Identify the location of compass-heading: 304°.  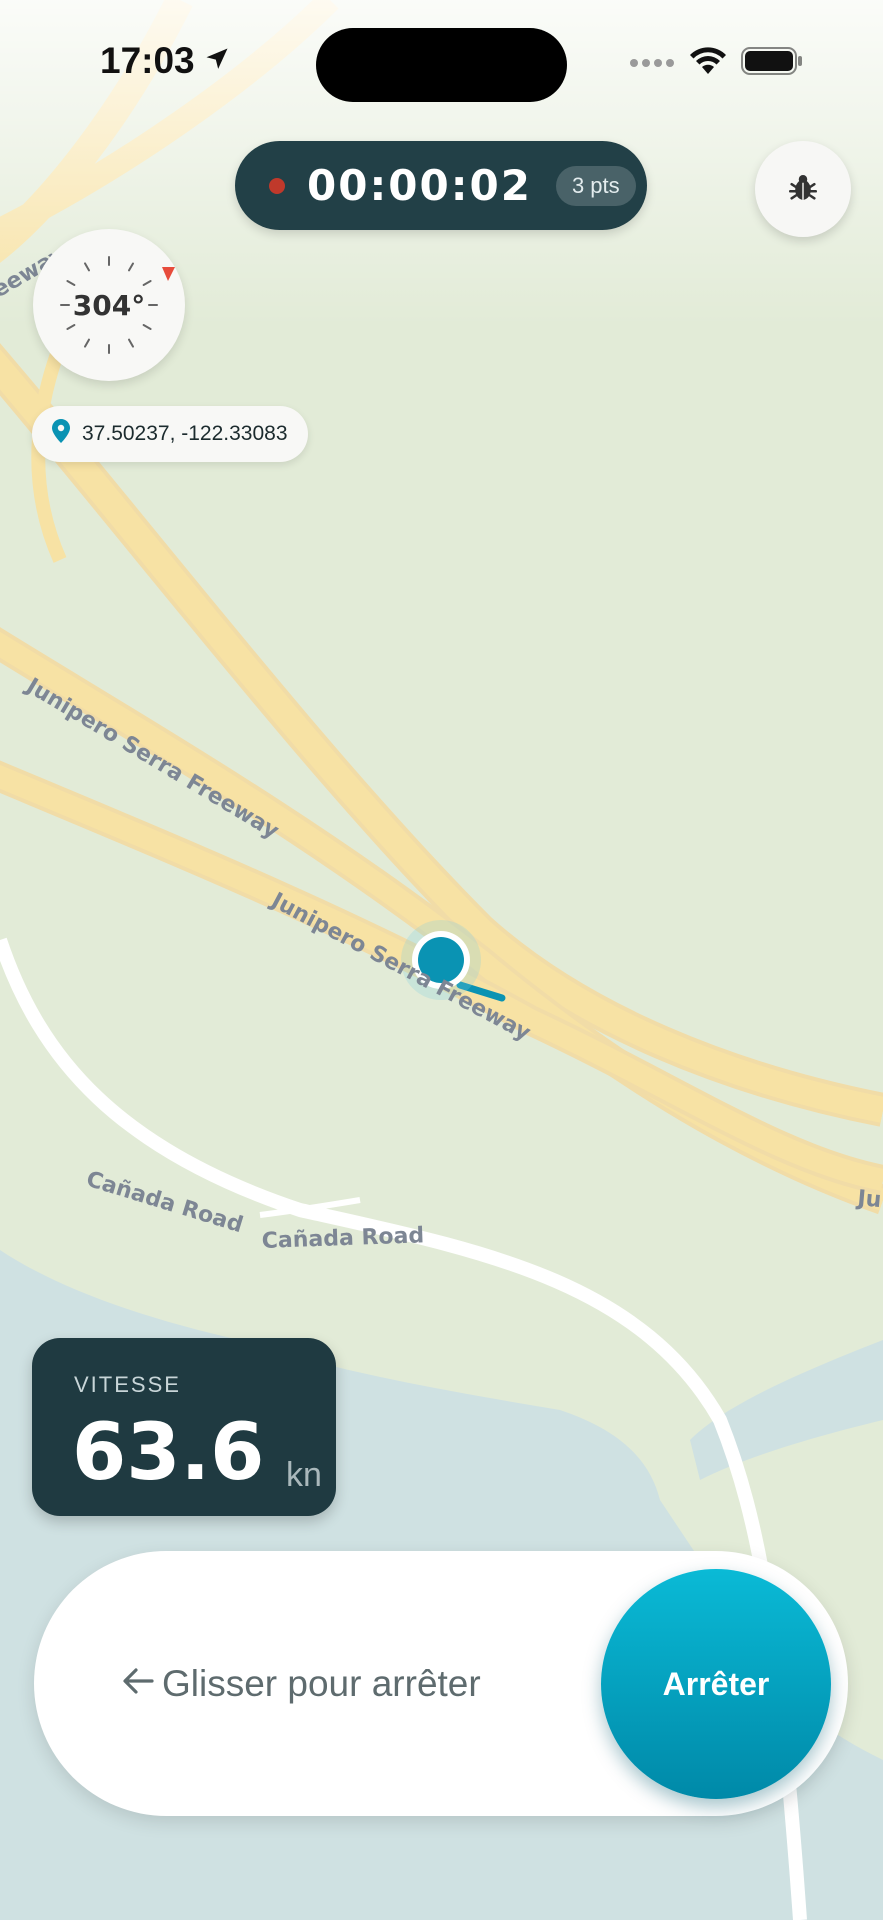
(109, 305).